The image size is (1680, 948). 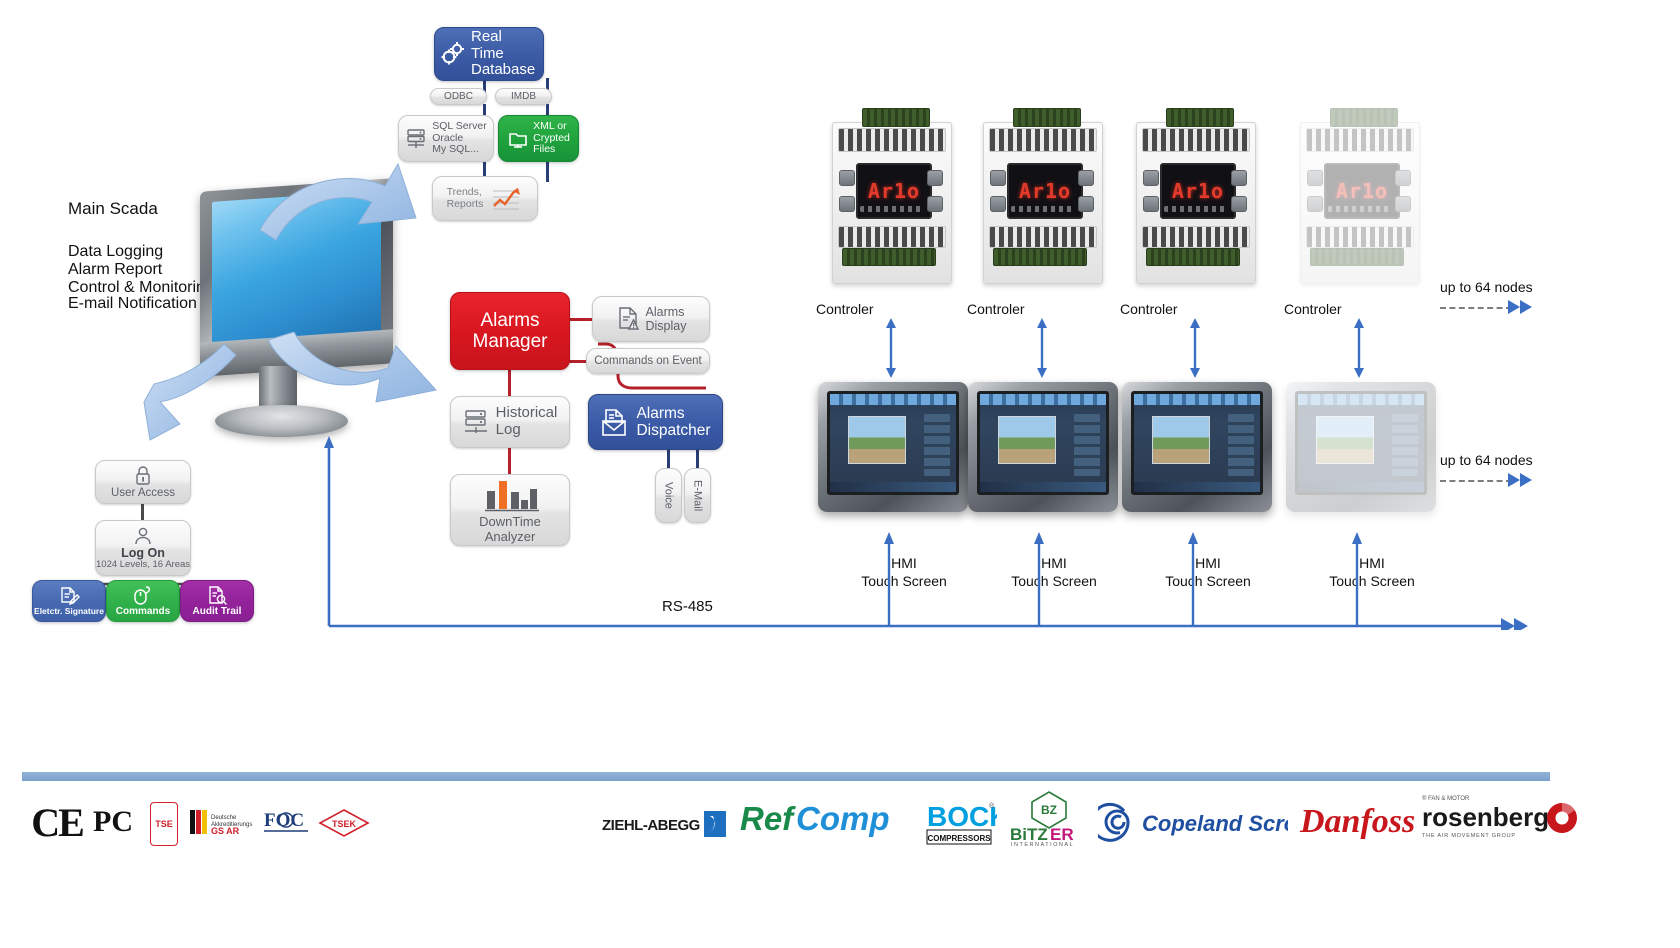 I want to click on svg-text: GS AR, so click(x=225, y=831).